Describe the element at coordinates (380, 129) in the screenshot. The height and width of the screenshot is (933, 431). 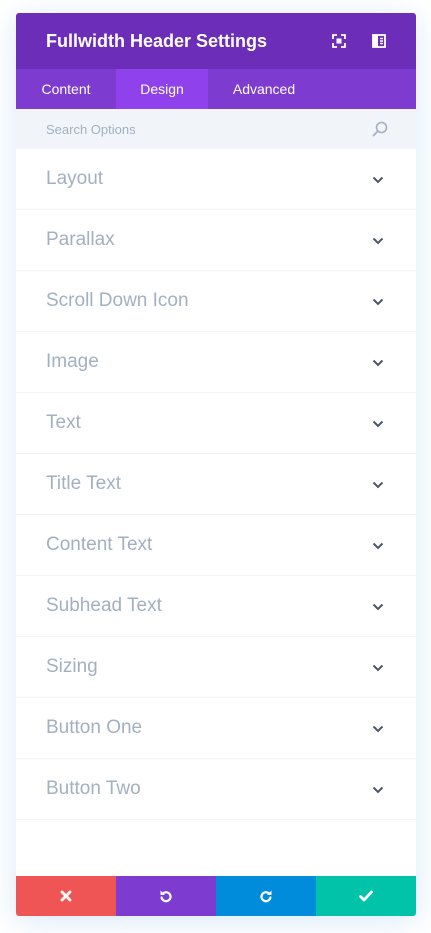
I see `search-icon` at that location.